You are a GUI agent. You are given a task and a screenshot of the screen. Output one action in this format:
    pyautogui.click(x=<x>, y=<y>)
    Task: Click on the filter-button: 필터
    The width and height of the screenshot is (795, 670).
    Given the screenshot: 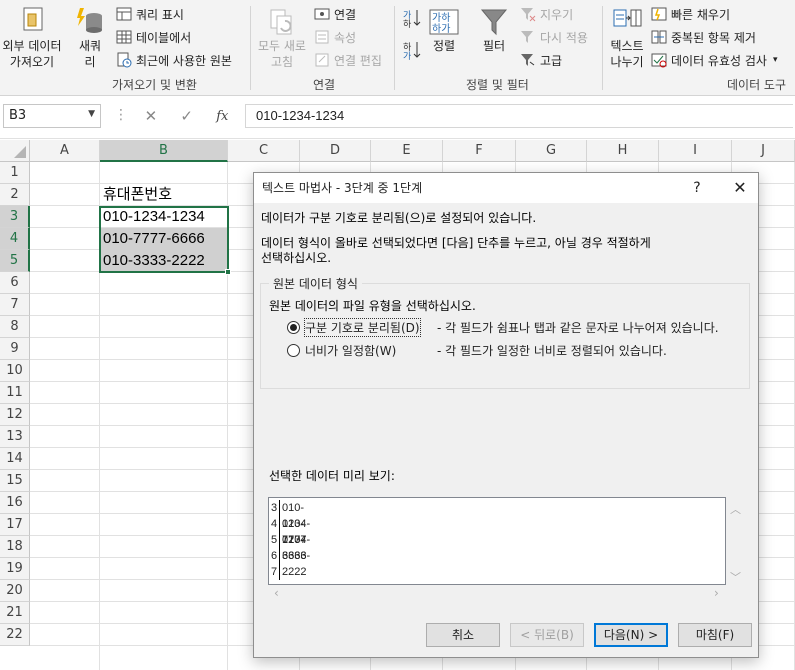 What is the action you would take?
    pyautogui.click(x=494, y=30)
    